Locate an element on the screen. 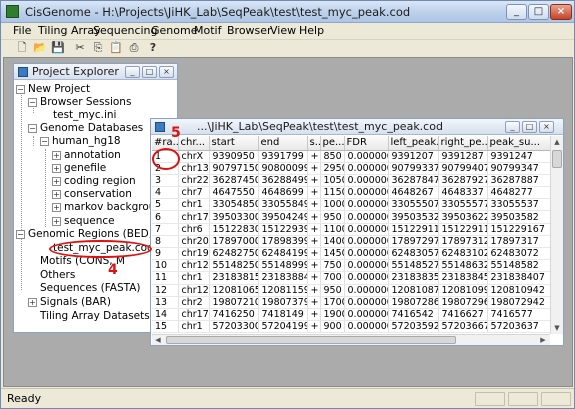  table-cell: 9391207 is located at coordinates (413, 156).